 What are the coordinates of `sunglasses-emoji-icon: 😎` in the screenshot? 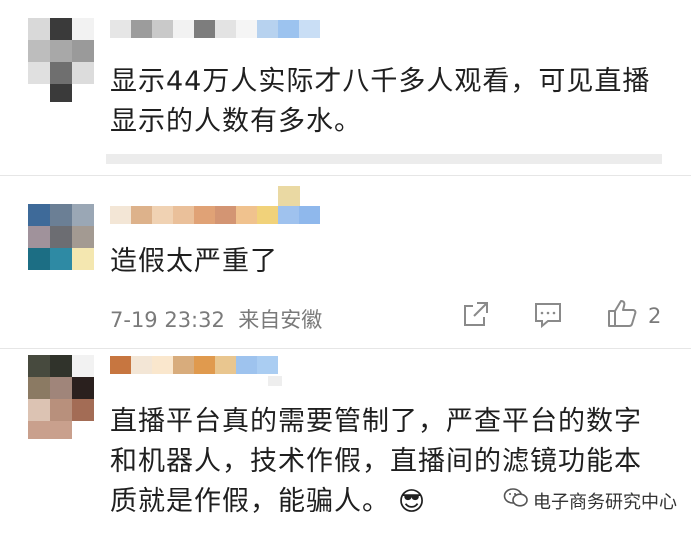 It's located at (412, 502).